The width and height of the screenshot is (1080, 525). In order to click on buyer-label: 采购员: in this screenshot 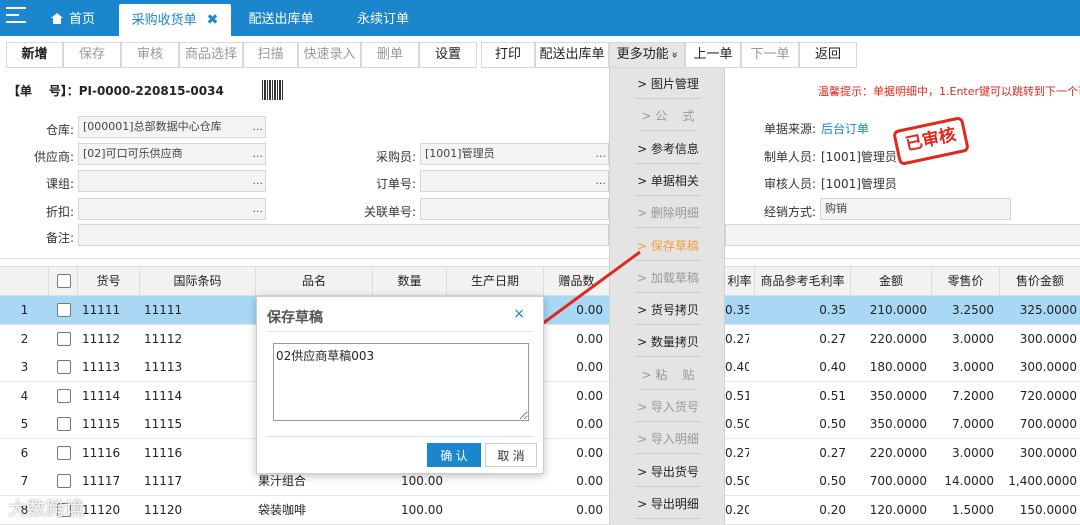, I will do `click(395, 157)`.